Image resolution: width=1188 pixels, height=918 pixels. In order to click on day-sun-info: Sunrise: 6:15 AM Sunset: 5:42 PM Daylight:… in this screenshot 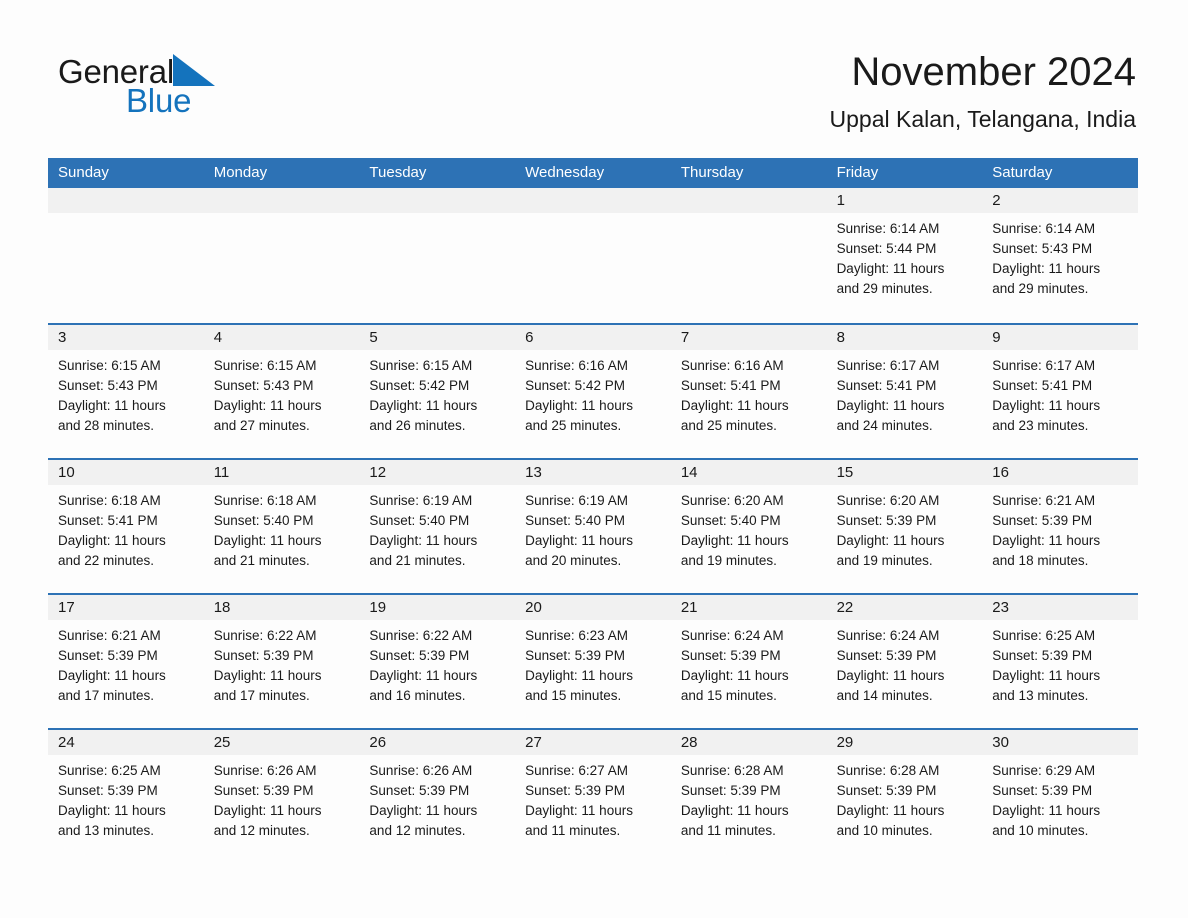, I will do `click(437, 393)`.